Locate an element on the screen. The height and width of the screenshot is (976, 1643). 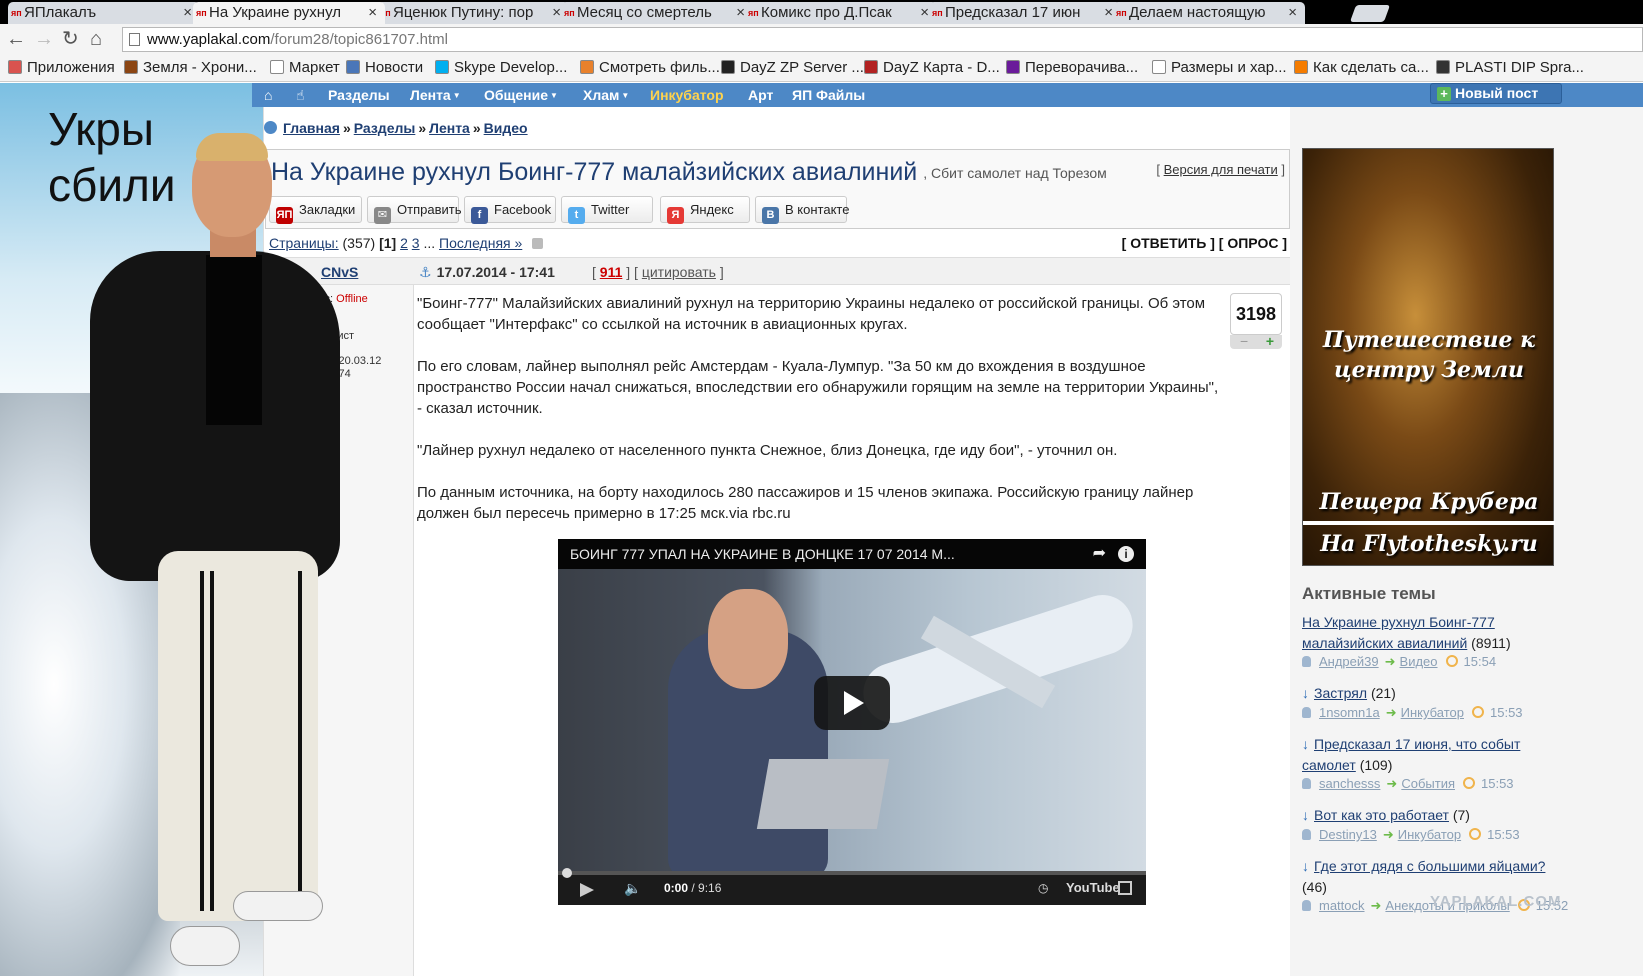
browser-tab: яп Предсказал 17 июн × is located at coordinates (1025, 13).